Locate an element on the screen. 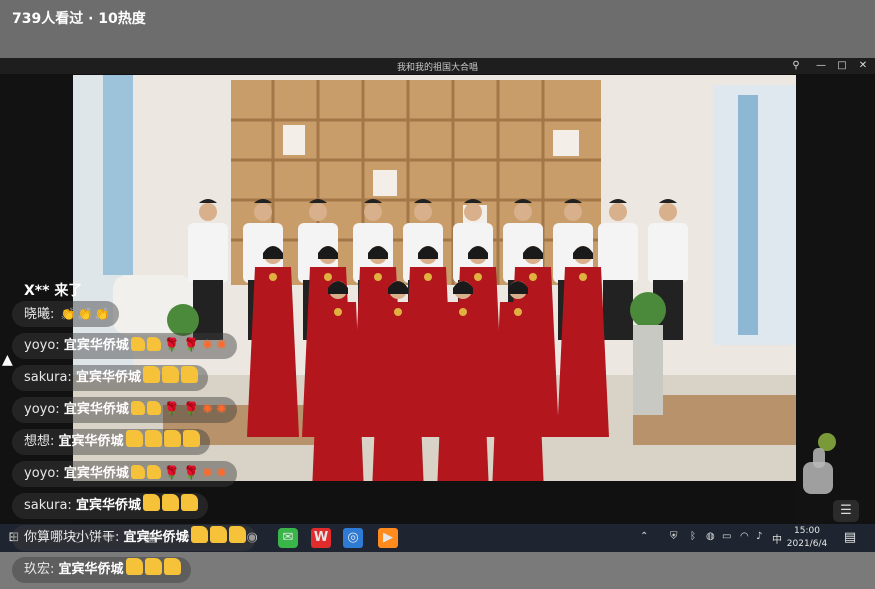 This screenshot has width=875, height=589. bluetooth-icon: ᛒ is located at coordinates (693, 536).